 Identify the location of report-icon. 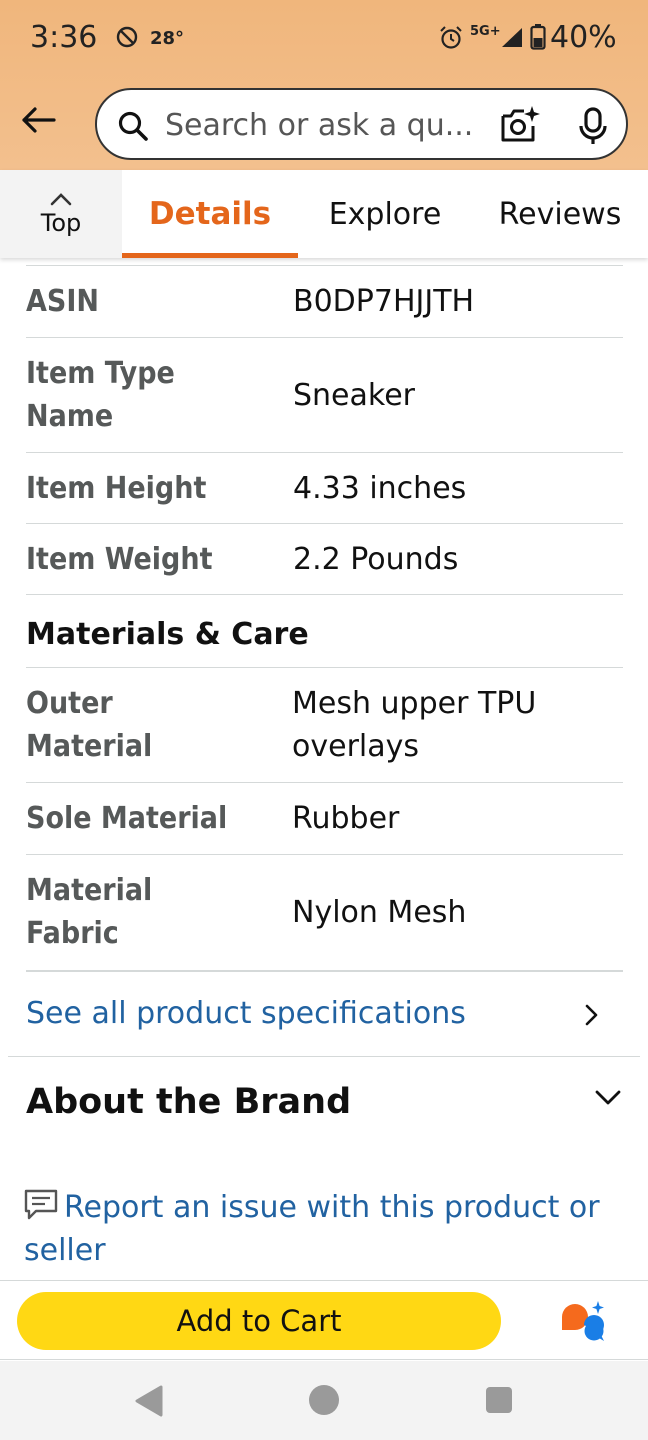
(41, 1204).